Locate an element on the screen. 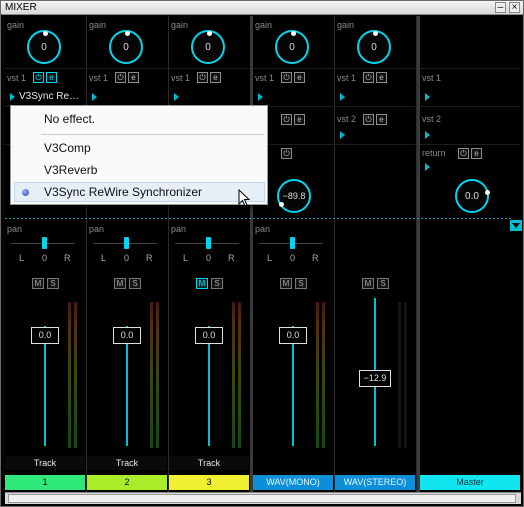  gain-label: gain is located at coordinates (98, 25).